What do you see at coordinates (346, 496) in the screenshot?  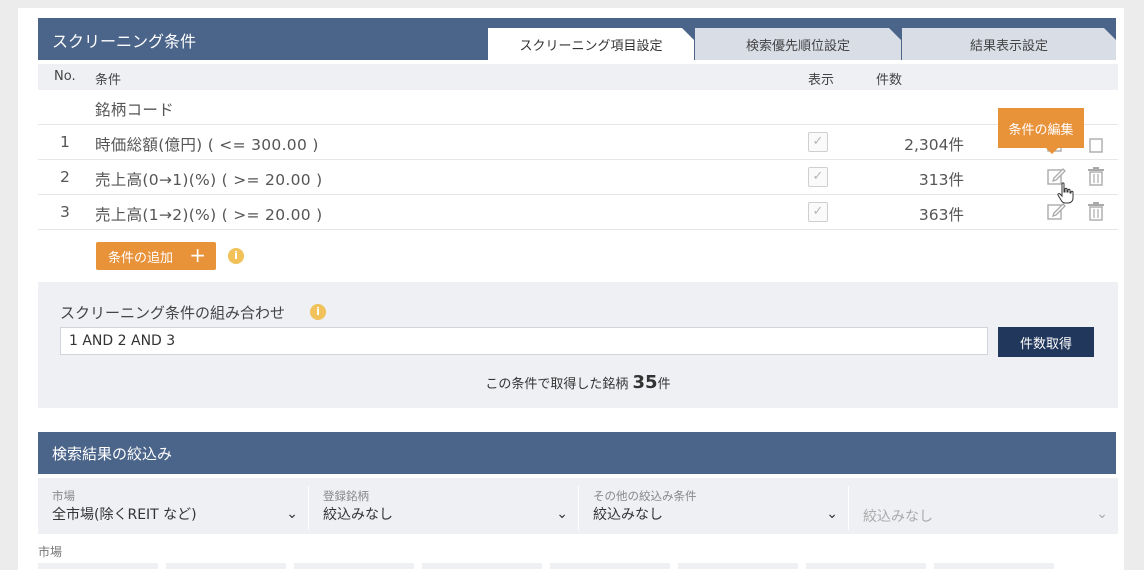 I see `filter-label: 登録銘柄` at bounding box center [346, 496].